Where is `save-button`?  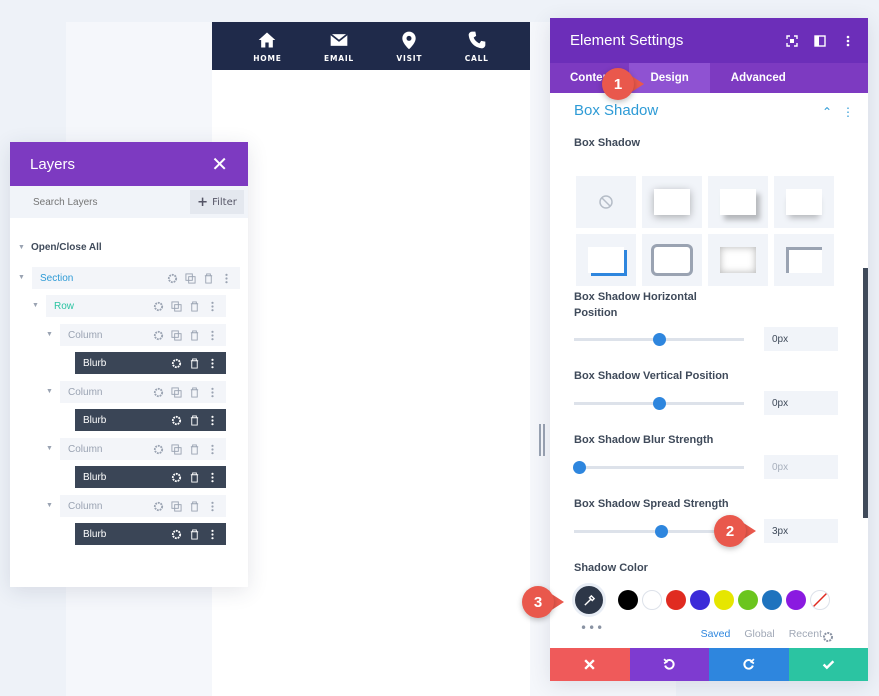
save-button is located at coordinates (828, 664).